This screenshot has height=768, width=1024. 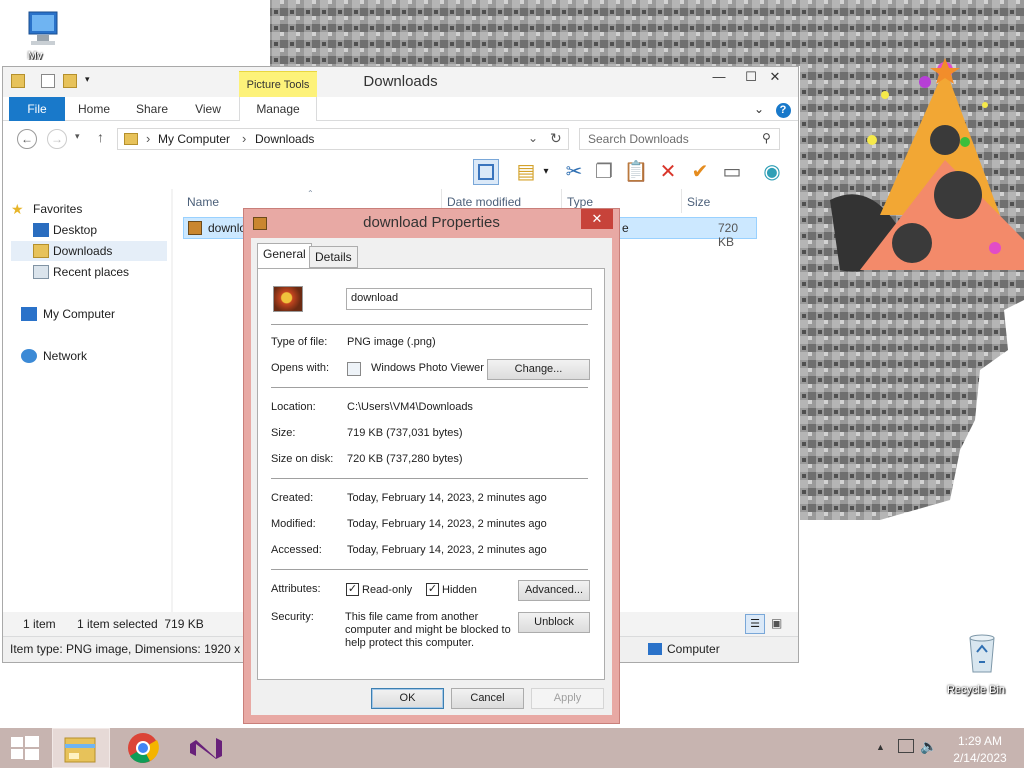 What do you see at coordinates (410, 407) in the screenshot?
I see `location-value: C:\Users\VM4\Downloads` at bounding box center [410, 407].